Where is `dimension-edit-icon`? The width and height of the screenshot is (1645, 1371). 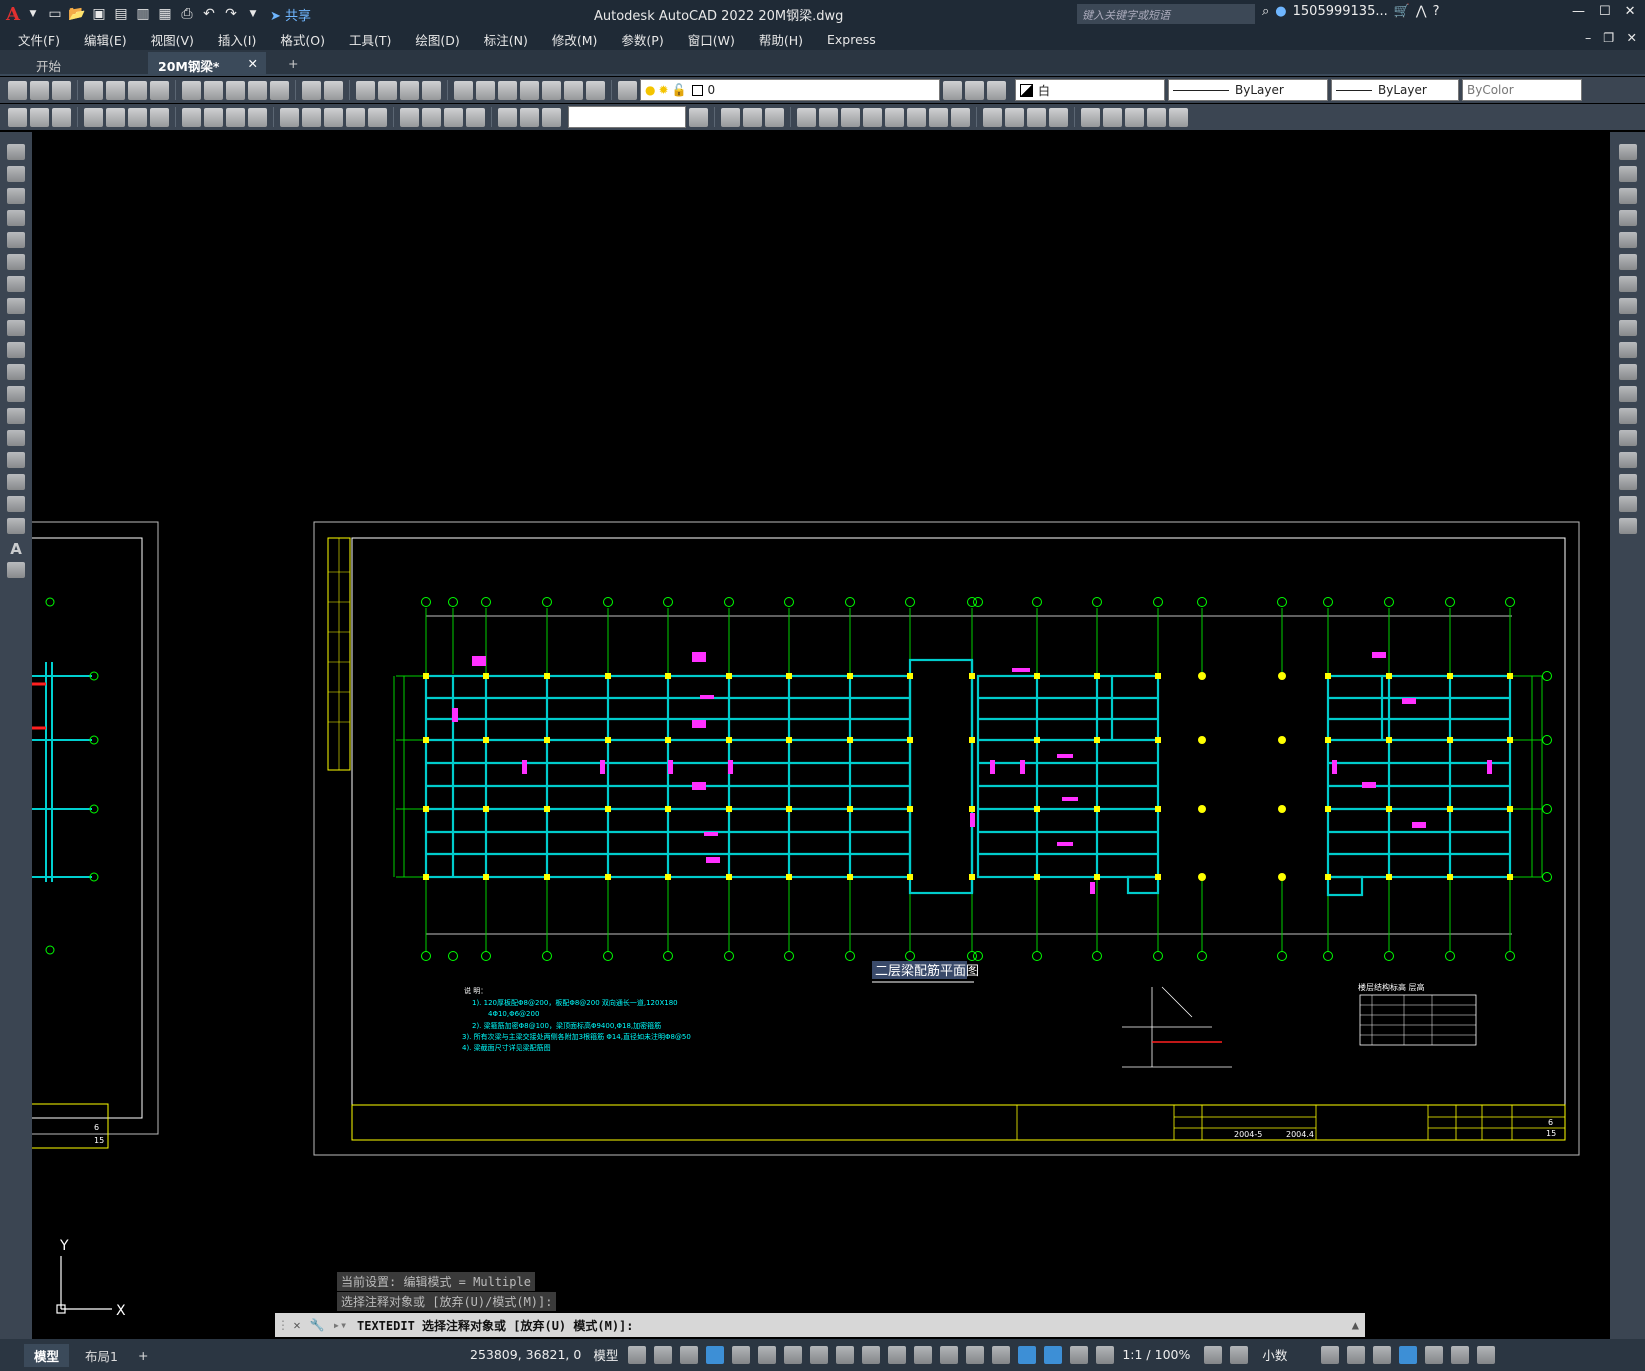 dimension-edit-icon is located at coordinates (507, 117).